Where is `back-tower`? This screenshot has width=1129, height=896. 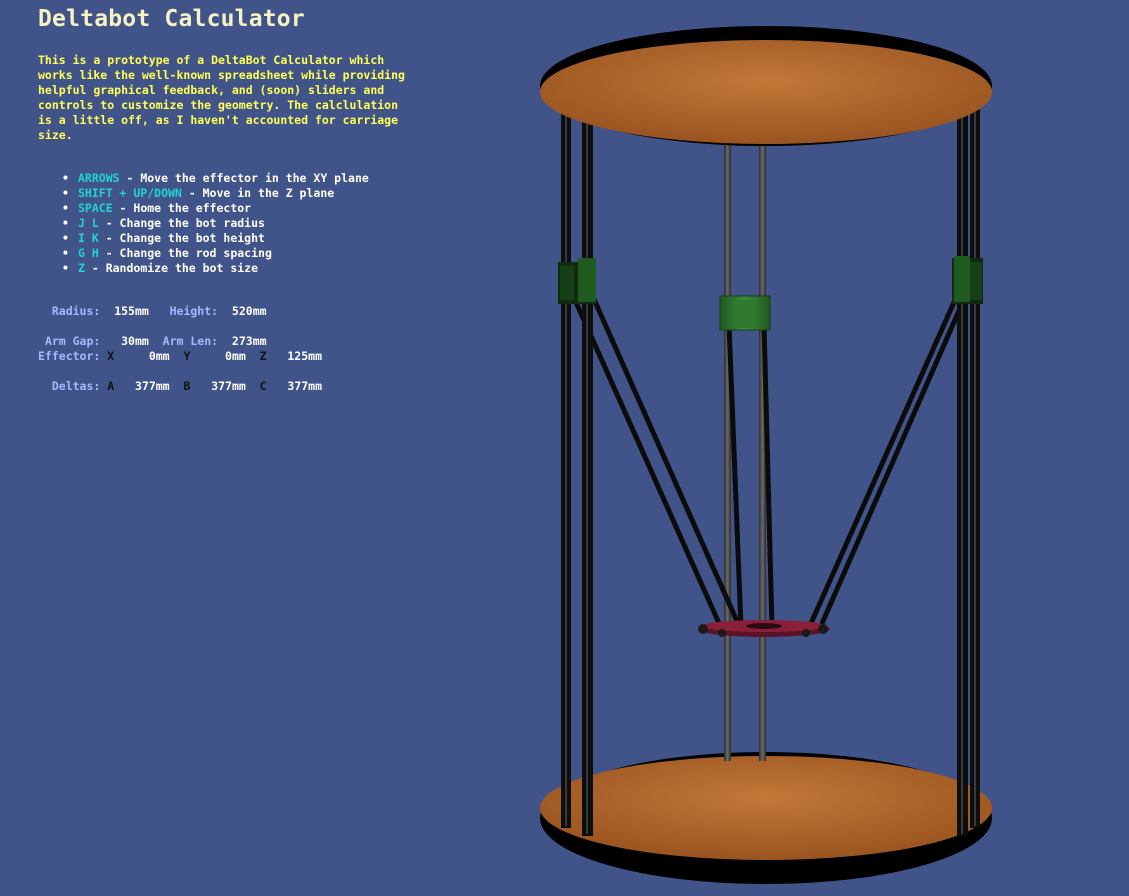
back-tower is located at coordinates (745, 453).